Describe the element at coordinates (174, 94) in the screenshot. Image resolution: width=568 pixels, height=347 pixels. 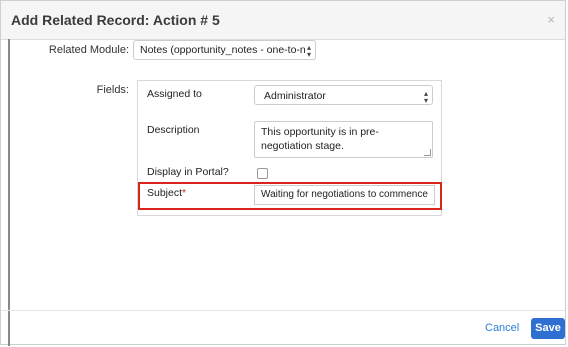
I see `assigned-to-label: Assigned to` at that location.